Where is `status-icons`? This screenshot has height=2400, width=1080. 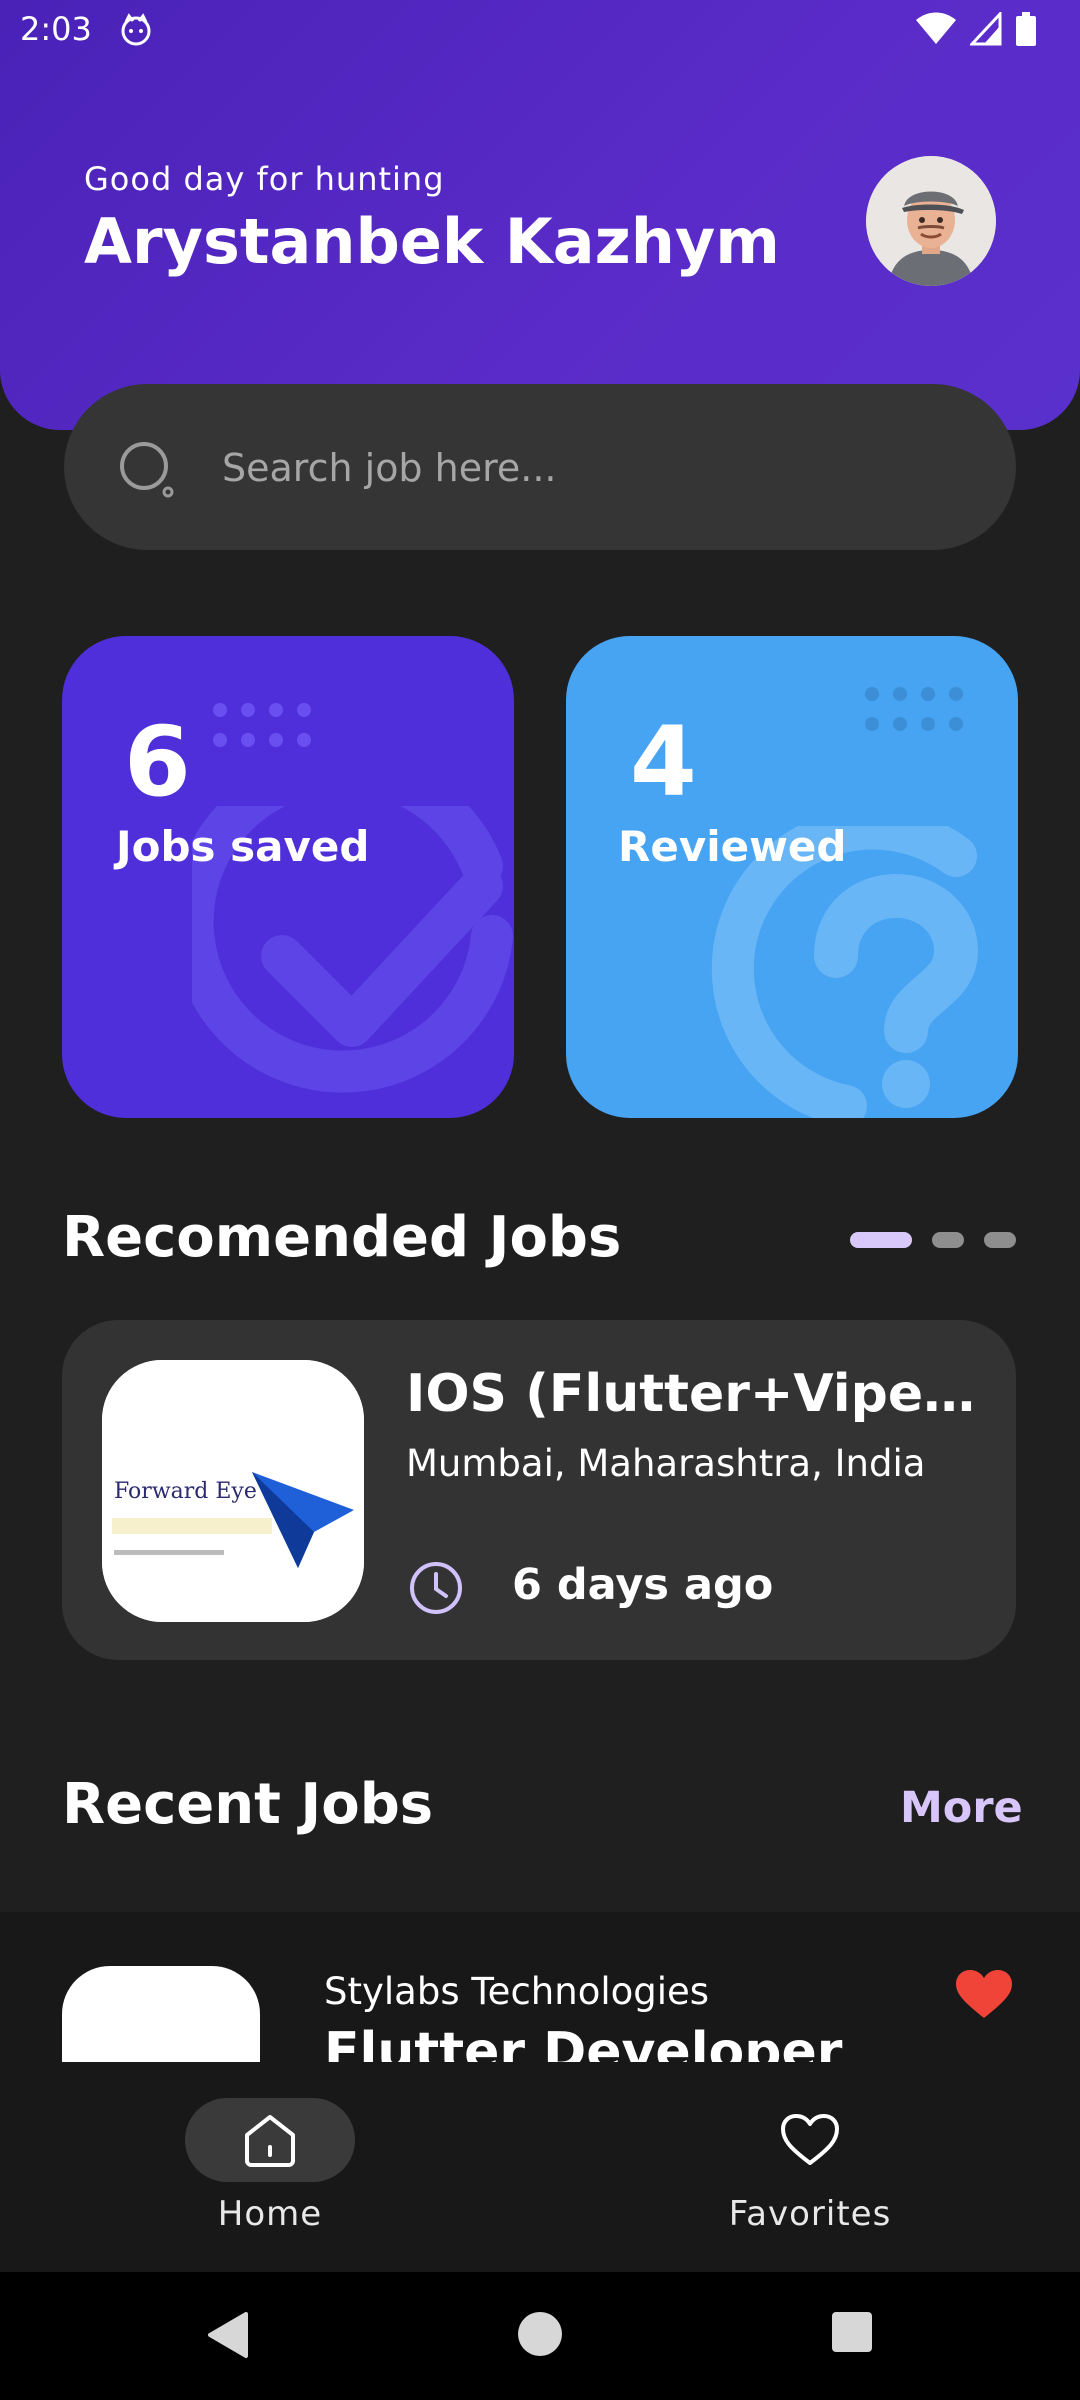 status-icons is located at coordinates (976, 29).